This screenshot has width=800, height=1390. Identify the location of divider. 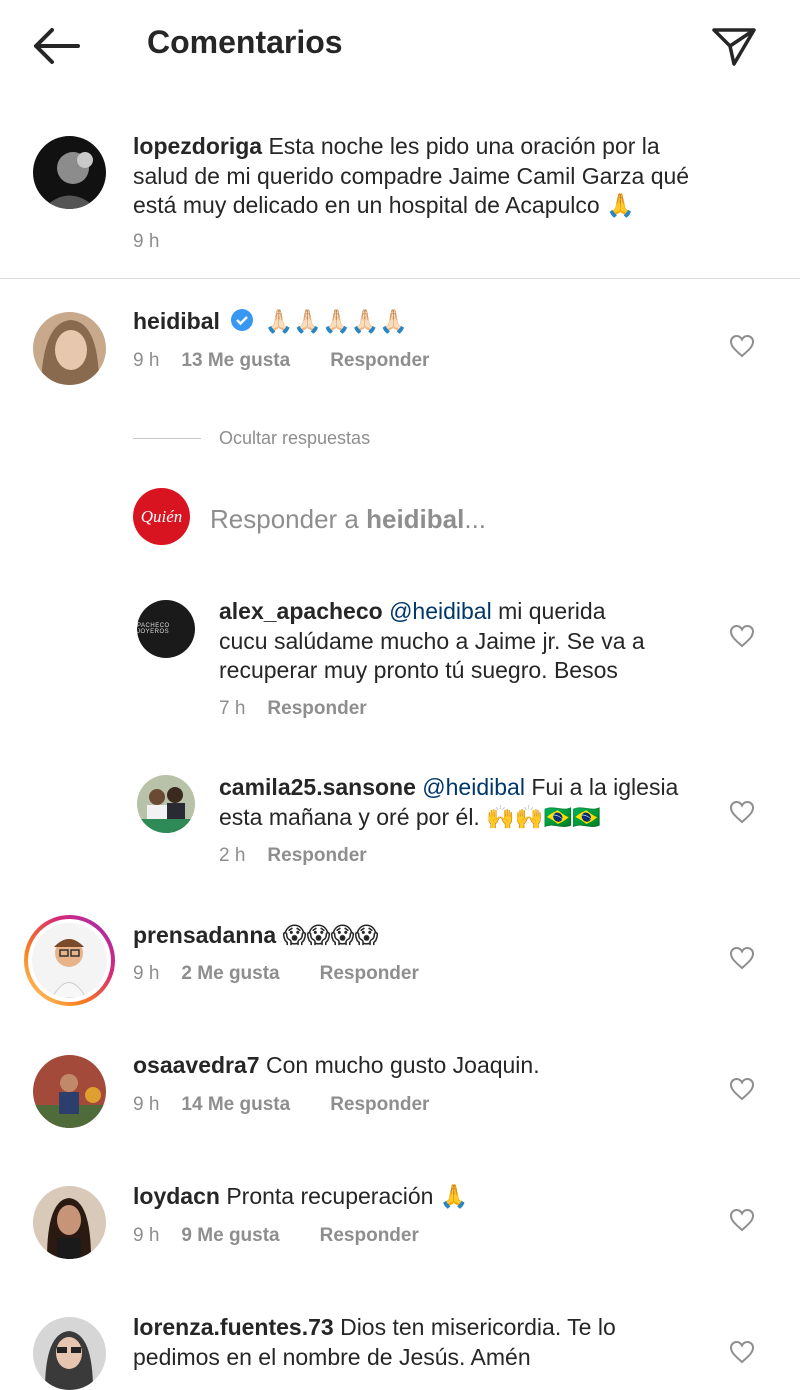
(400, 278).